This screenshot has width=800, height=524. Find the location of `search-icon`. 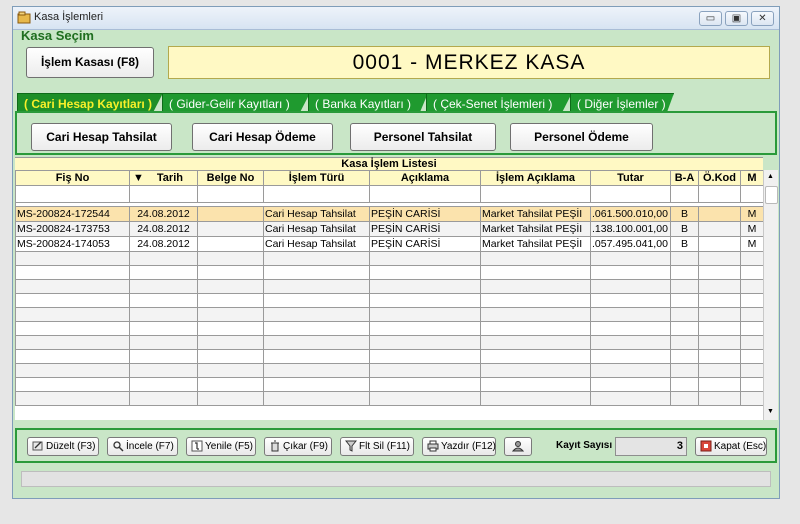

search-icon is located at coordinates (118, 446).